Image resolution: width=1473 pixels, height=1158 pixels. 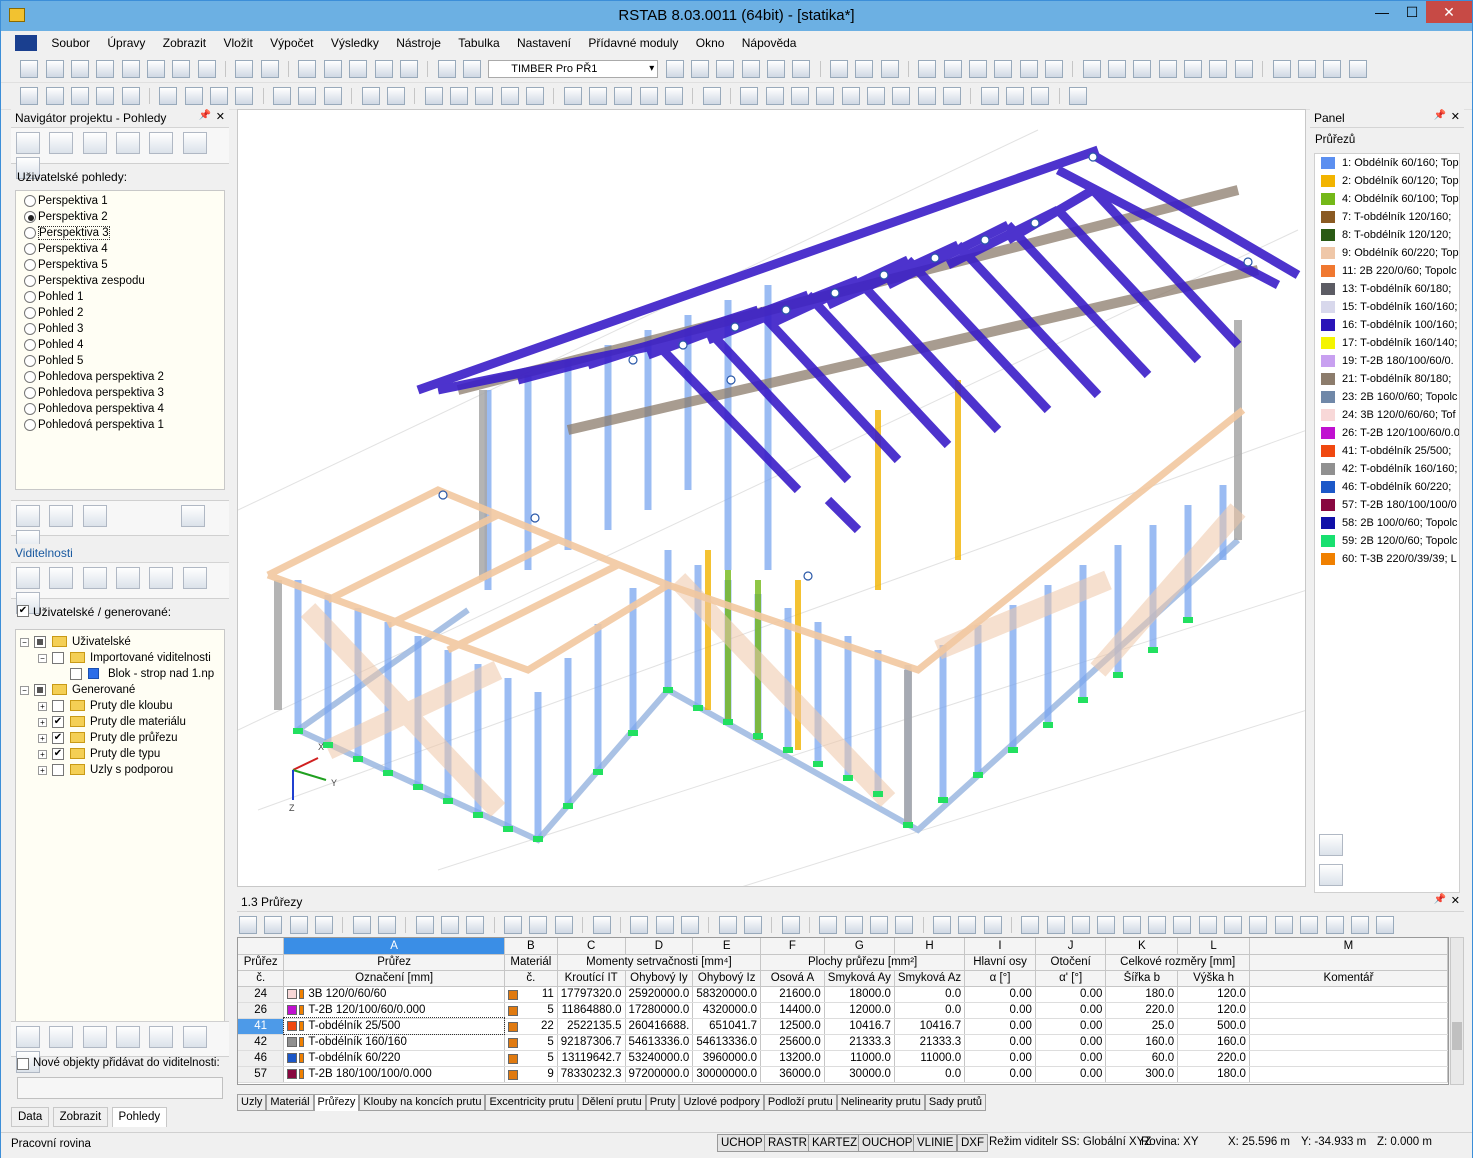 I want to click on tree-6-icon, so click(x=194, y=1037).